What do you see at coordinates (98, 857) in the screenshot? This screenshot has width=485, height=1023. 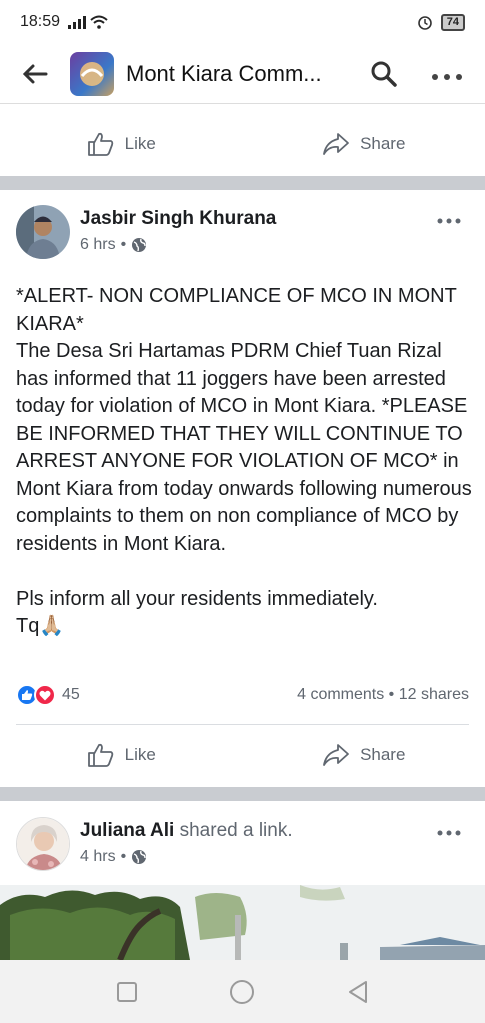 I see `post-time: 4 hrs` at bounding box center [98, 857].